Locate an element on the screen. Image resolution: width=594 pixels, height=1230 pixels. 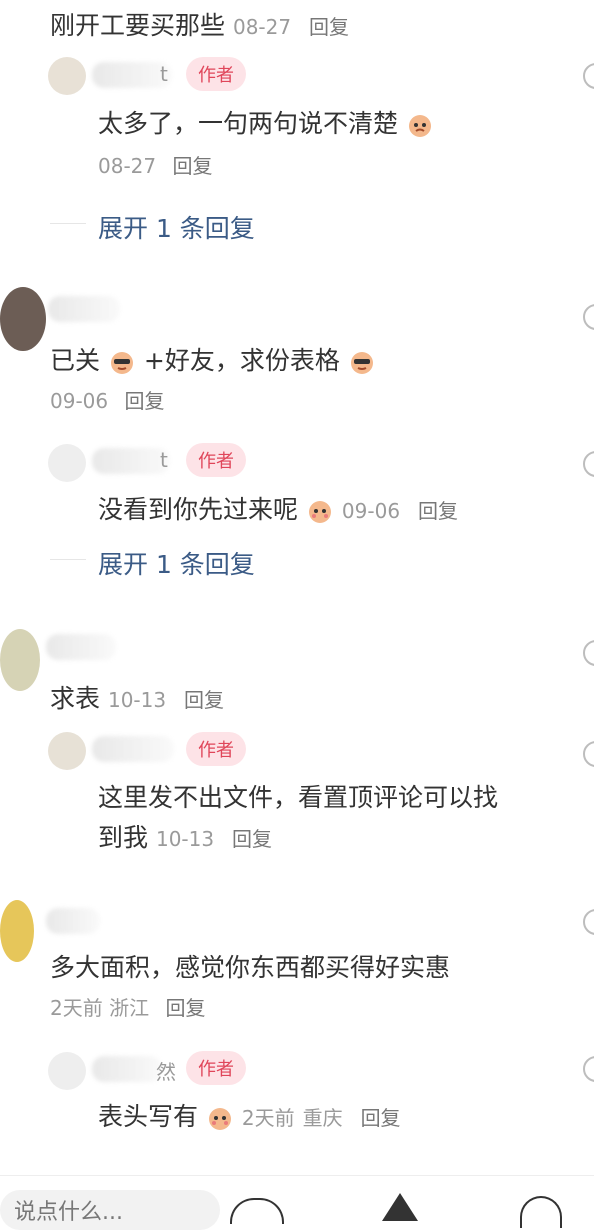
comment-text: 求表 10-13 回复 is located at coordinates (137, 698).